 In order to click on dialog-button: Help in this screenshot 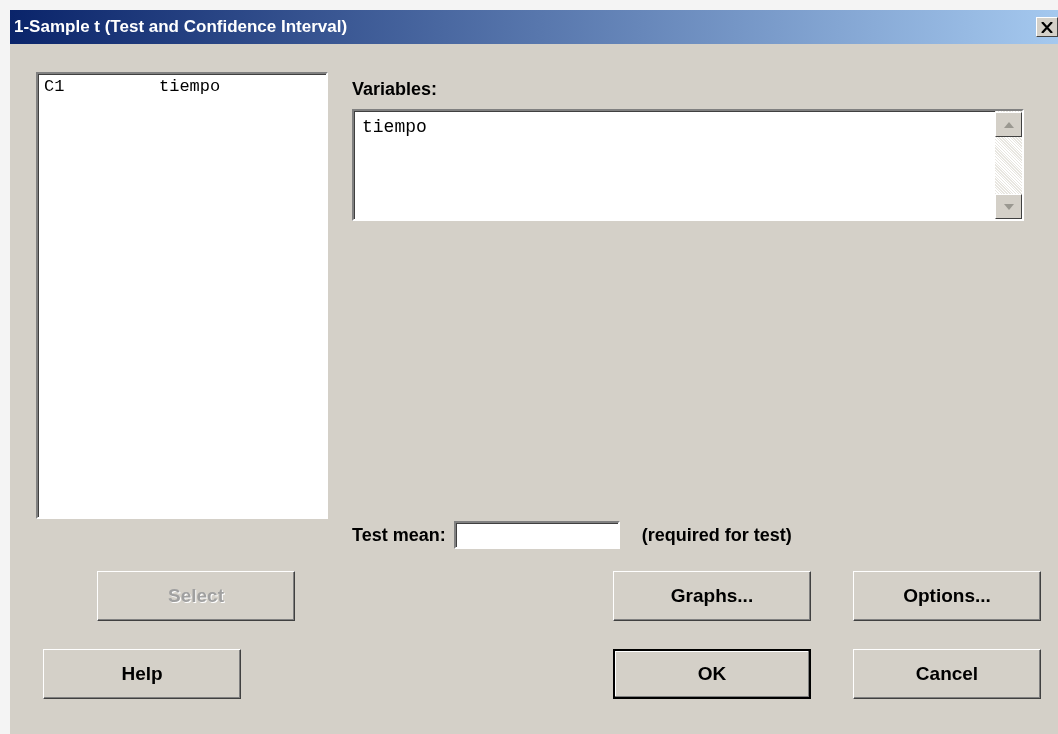, I will do `click(142, 674)`.